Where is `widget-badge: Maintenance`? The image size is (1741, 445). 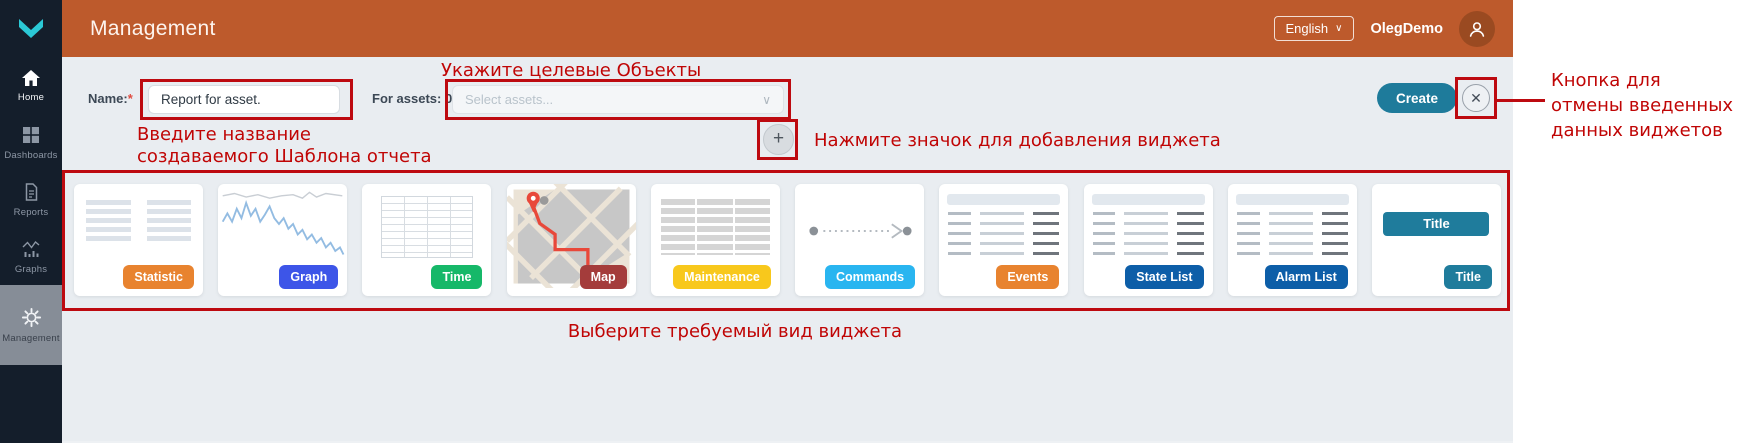
widget-badge: Maintenance is located at coordinates (722, 277).